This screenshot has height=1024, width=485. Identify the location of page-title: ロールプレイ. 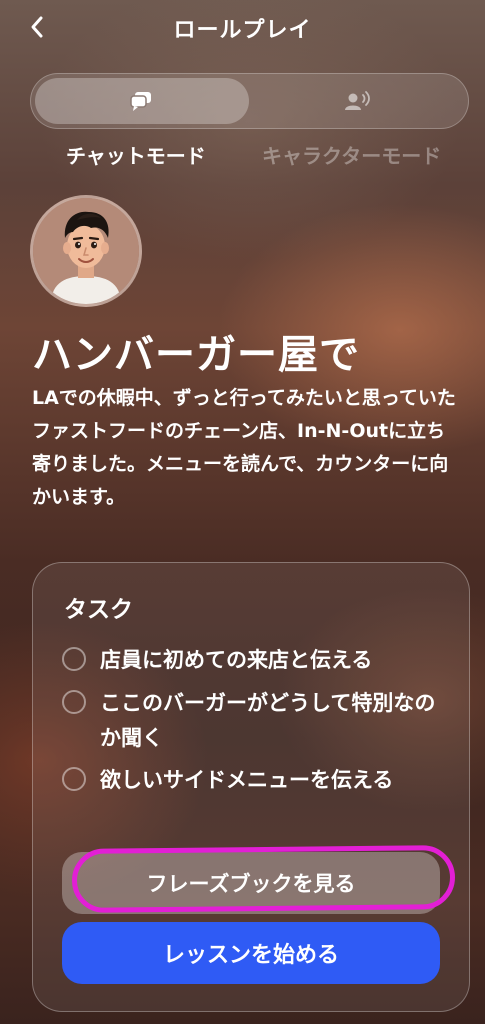
(242, 30).